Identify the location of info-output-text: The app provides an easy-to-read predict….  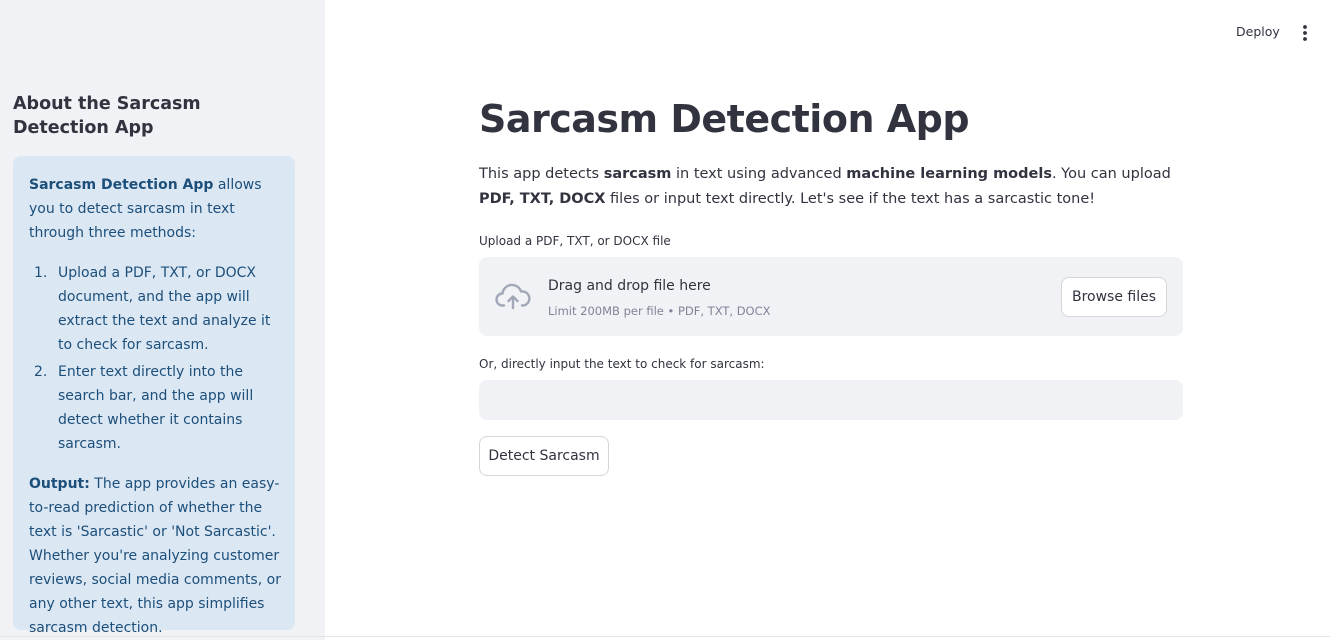
(155, 556).